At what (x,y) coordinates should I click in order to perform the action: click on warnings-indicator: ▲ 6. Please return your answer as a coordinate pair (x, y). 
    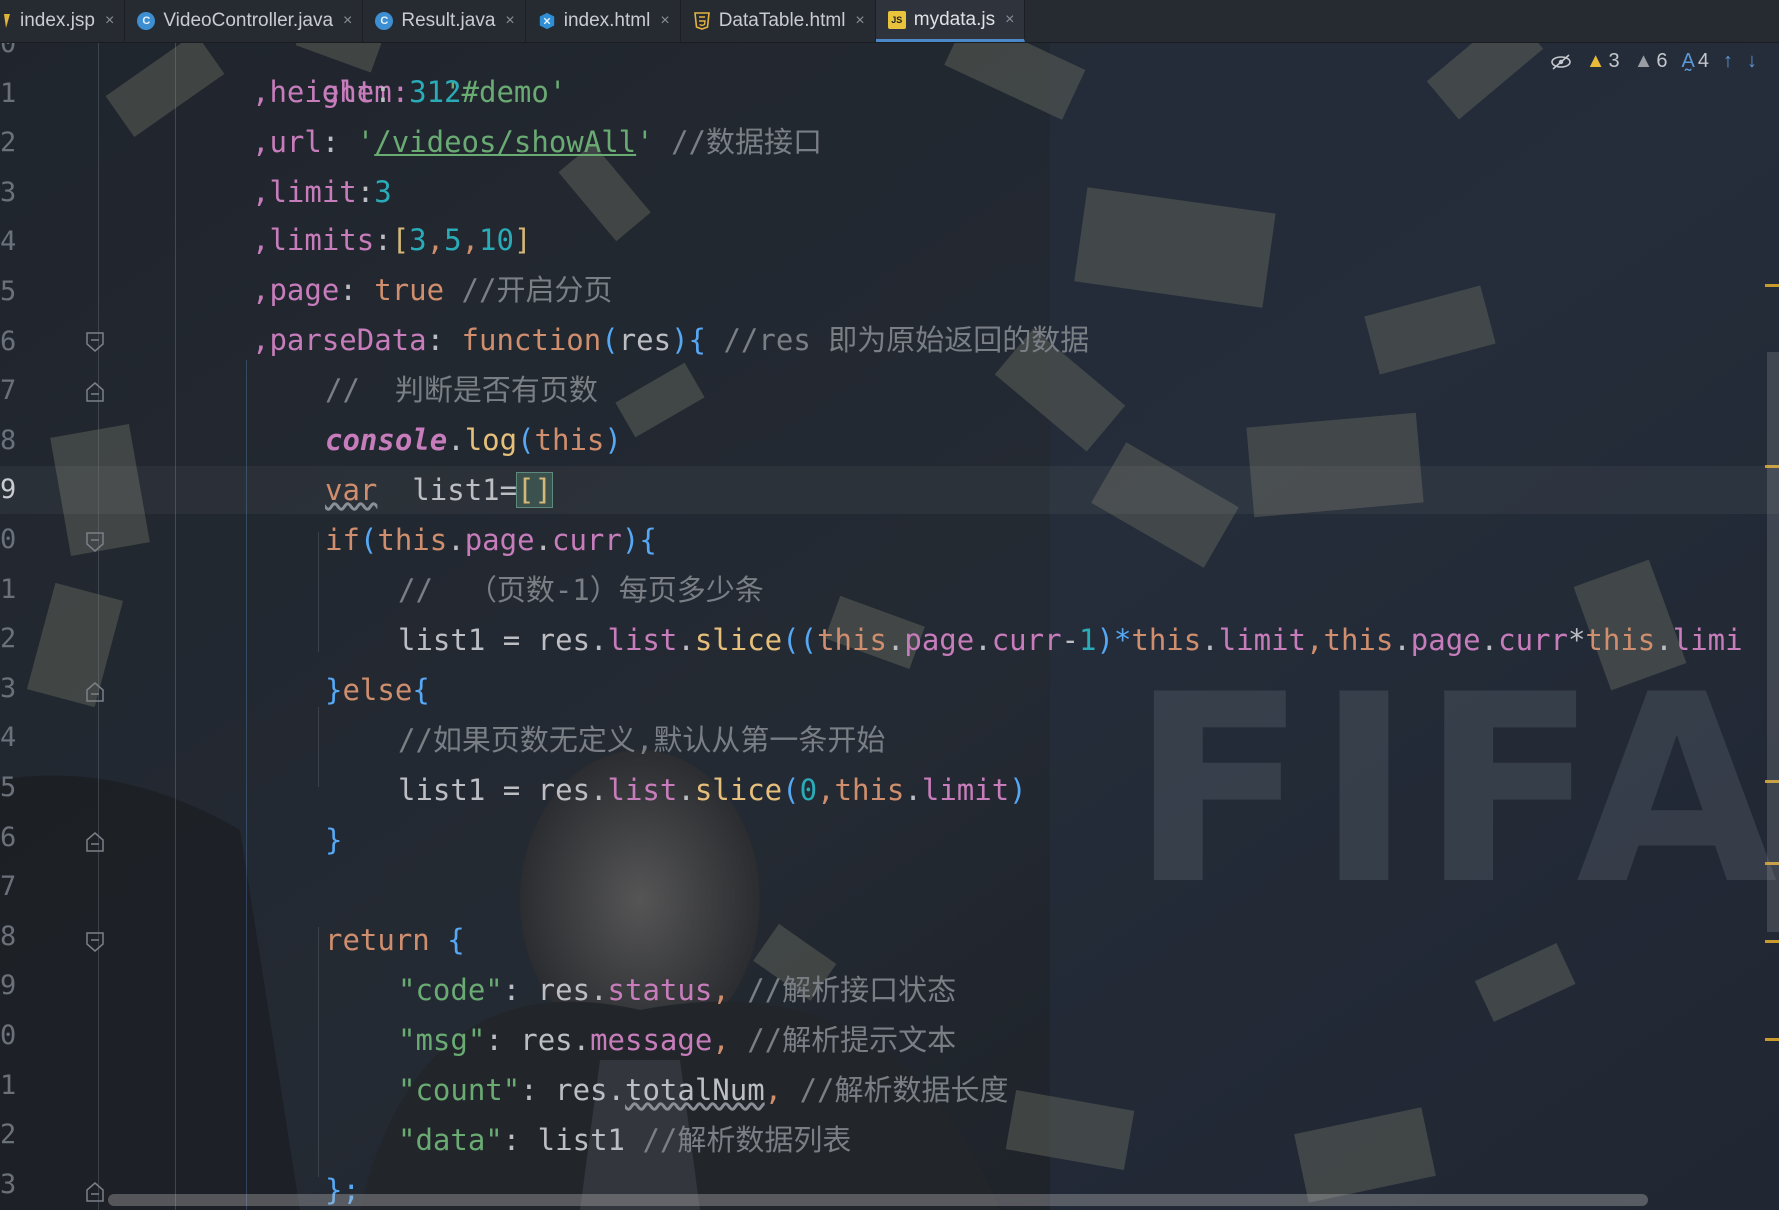
    Looking at the image, I should click on (1651, 61).